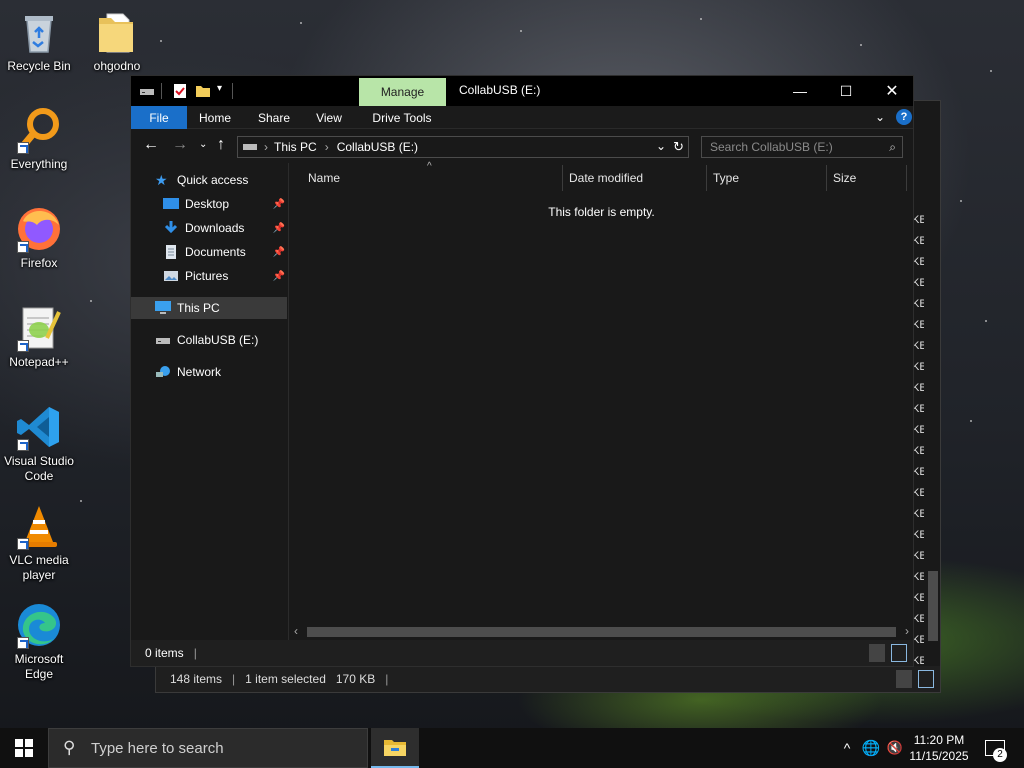 The height and width of the screenshot is (768, 1024). Describe the element at coordinates (199, 372) in the screenshot. I see `sidebar-item-label: Network` at that location.